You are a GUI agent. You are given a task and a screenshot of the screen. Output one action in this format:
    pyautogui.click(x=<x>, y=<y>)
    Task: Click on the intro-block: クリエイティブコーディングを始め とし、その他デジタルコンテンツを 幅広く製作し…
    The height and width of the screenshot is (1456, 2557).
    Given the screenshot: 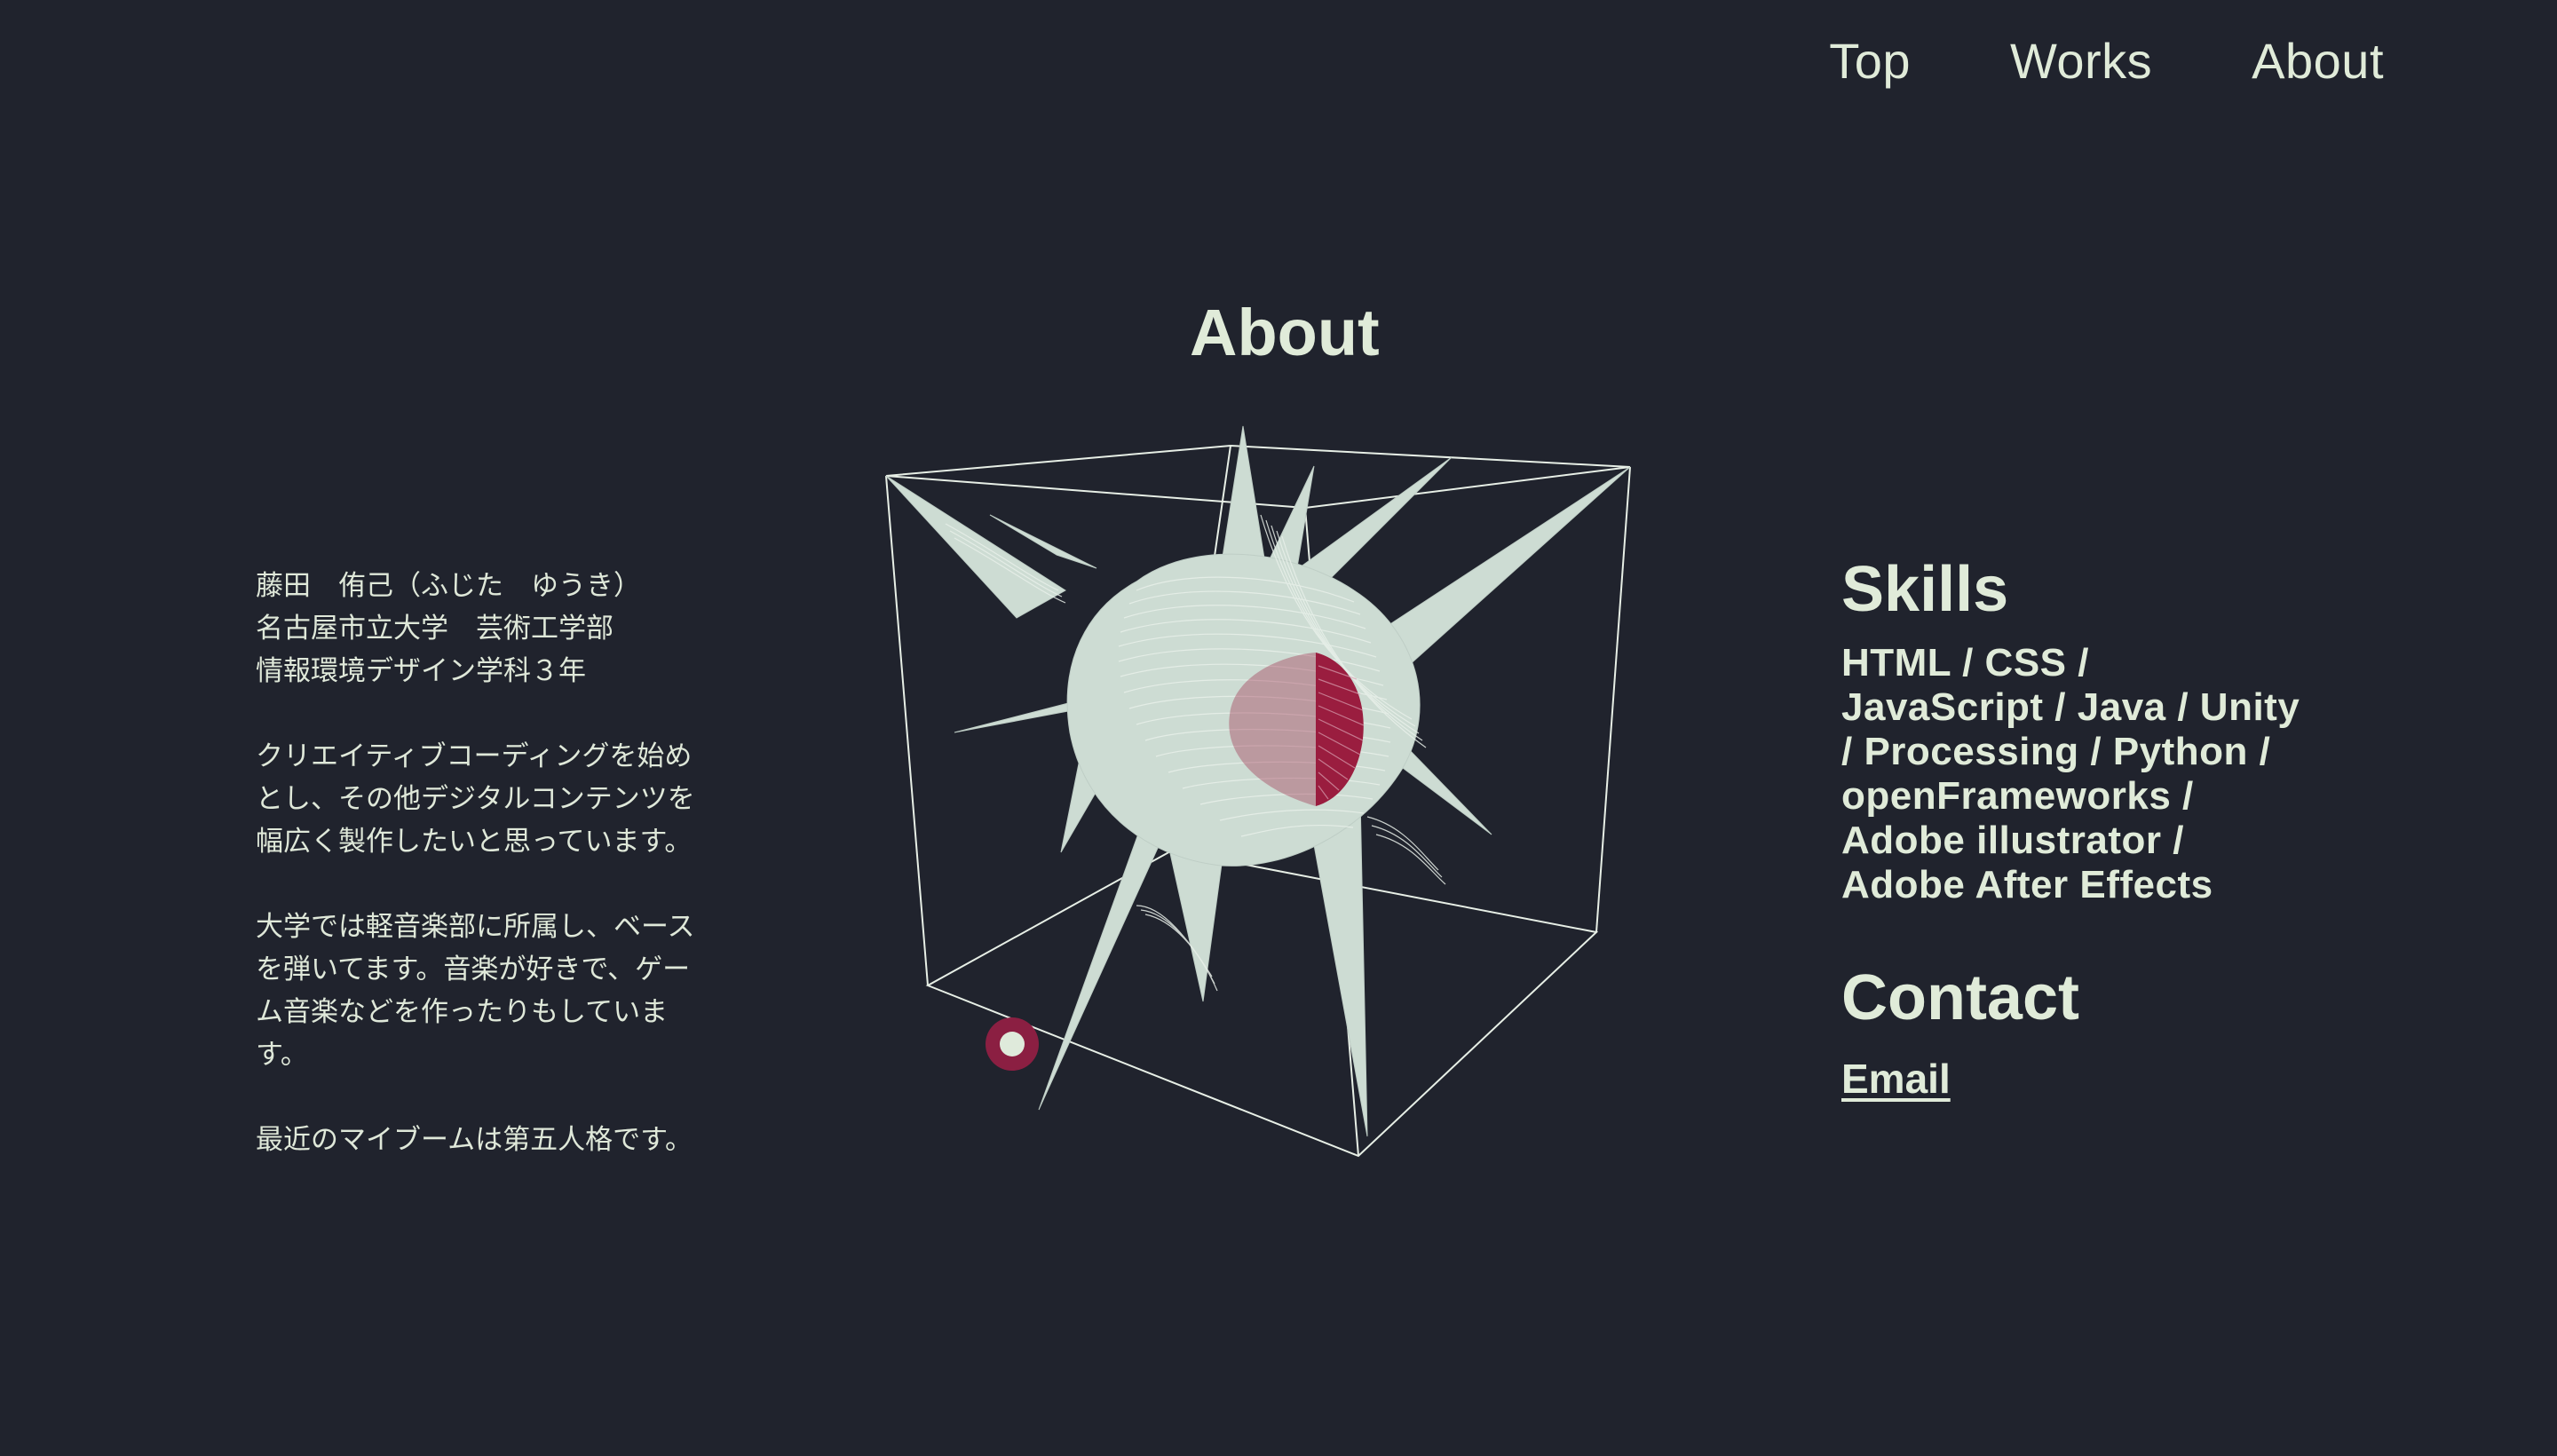 What is the action you would take?
    pyautogui.click(x=486, y=799)
    